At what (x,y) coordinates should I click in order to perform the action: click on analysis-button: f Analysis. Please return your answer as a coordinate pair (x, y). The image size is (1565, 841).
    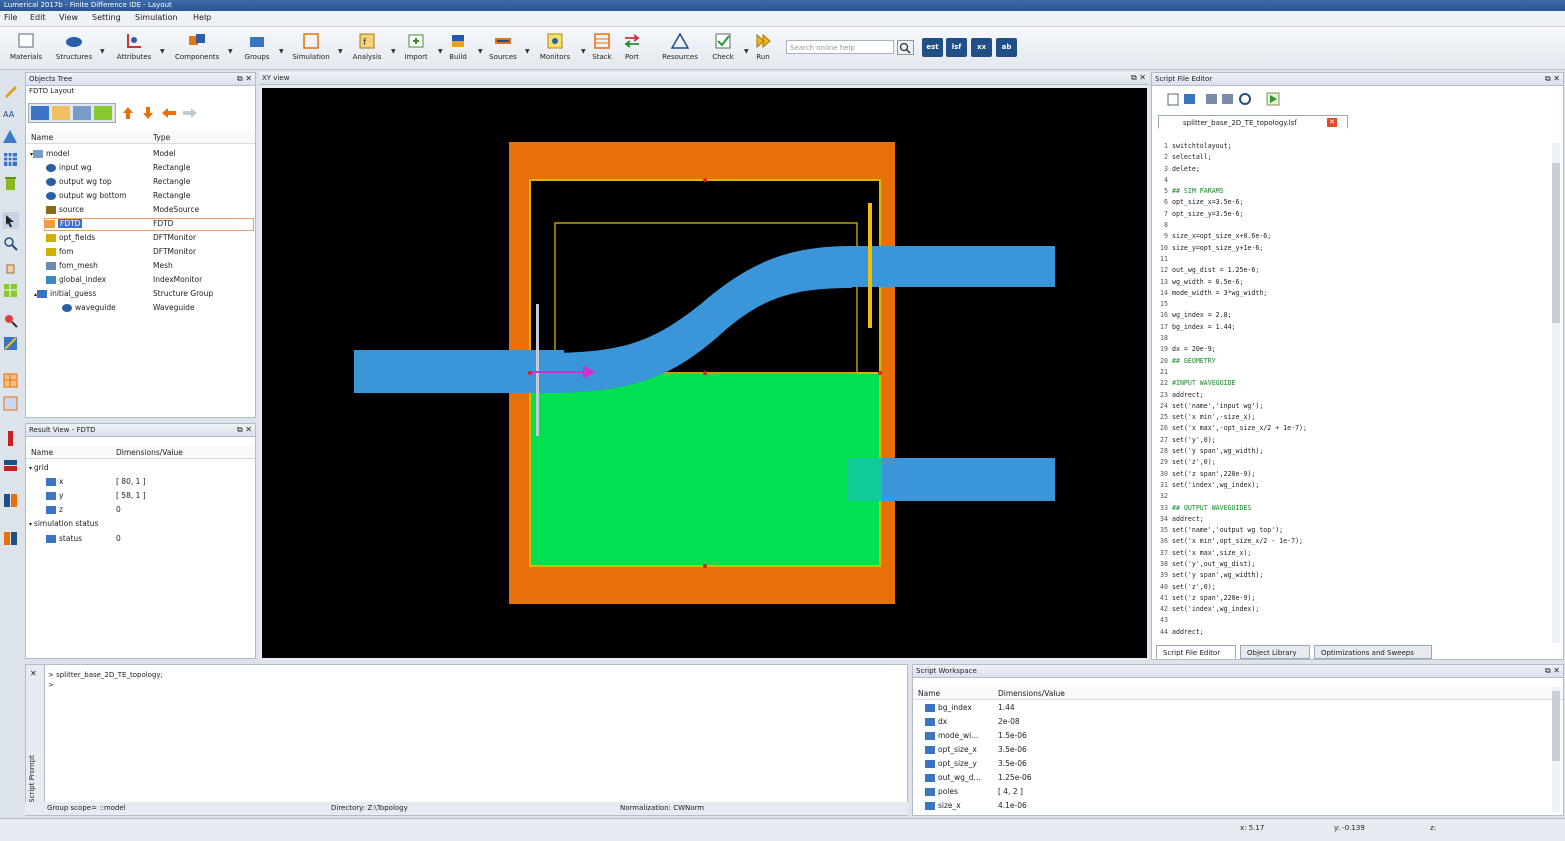
    Looking at the image, I should click on (367, 48).